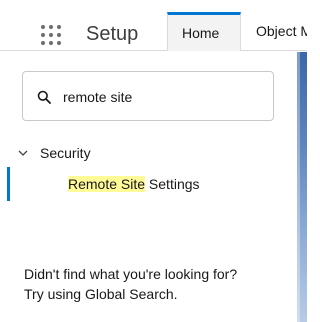 This screenshot has height=322, width=320. I want to click on app-launcher-icon, so click(53, 37).